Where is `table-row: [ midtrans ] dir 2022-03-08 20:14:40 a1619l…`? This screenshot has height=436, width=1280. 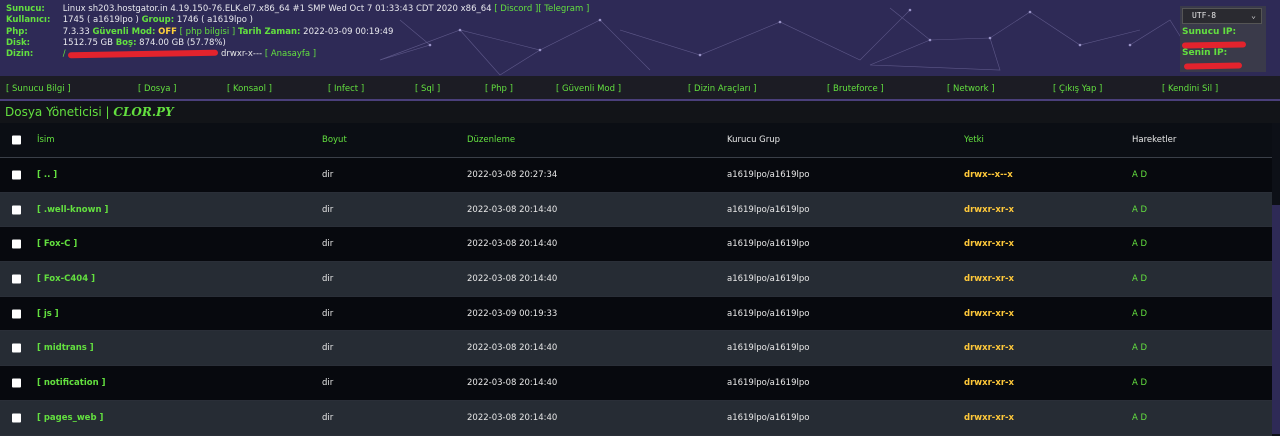 table-row: [ midtrans ] dir 2022-03-08 20:14:40 a1619l… is located at coordinates (636, 349).